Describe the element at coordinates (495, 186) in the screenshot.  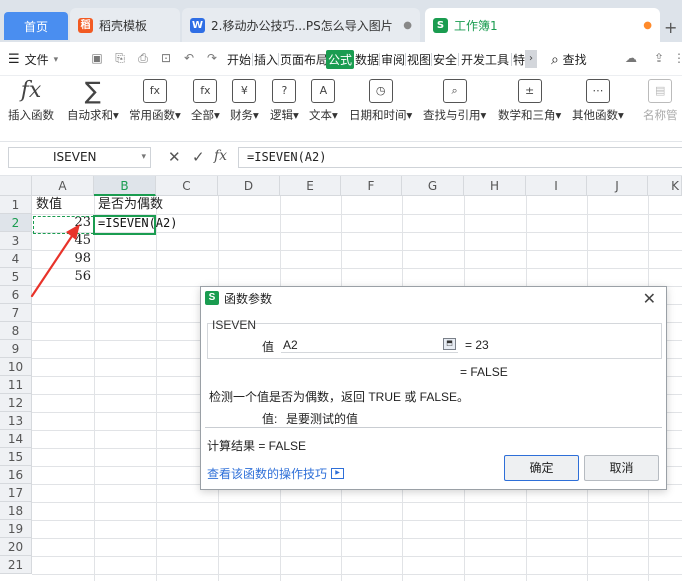
I see `column-header-h: H` at that location.